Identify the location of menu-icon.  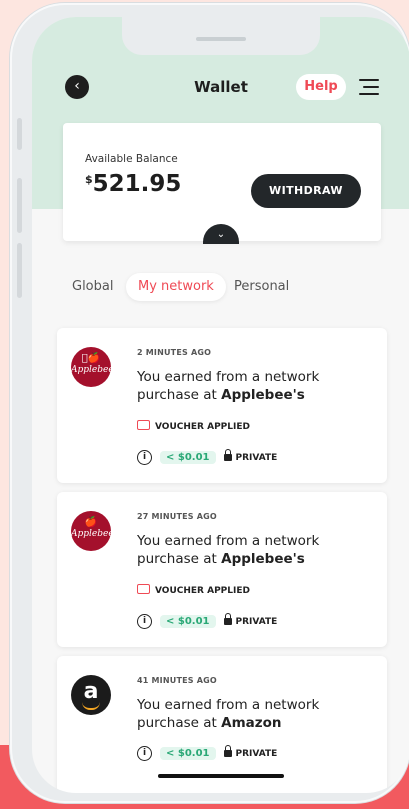
(369, 87).